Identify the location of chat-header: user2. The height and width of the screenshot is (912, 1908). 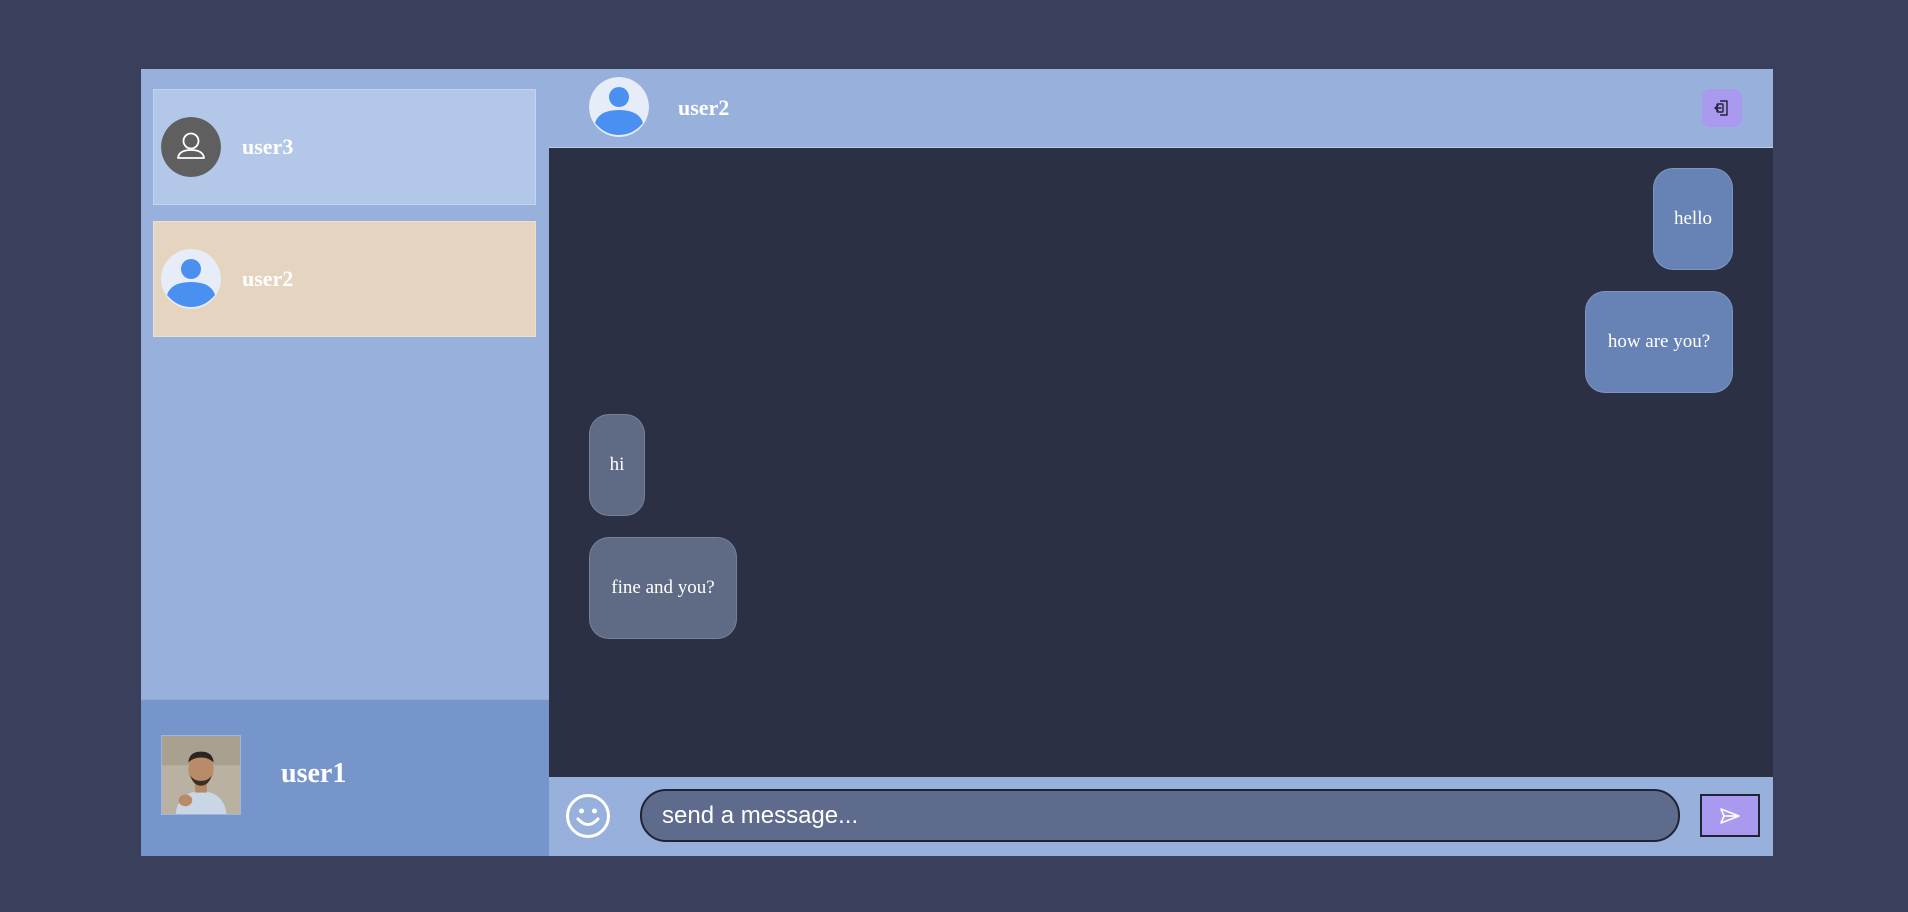
(1161, 108).